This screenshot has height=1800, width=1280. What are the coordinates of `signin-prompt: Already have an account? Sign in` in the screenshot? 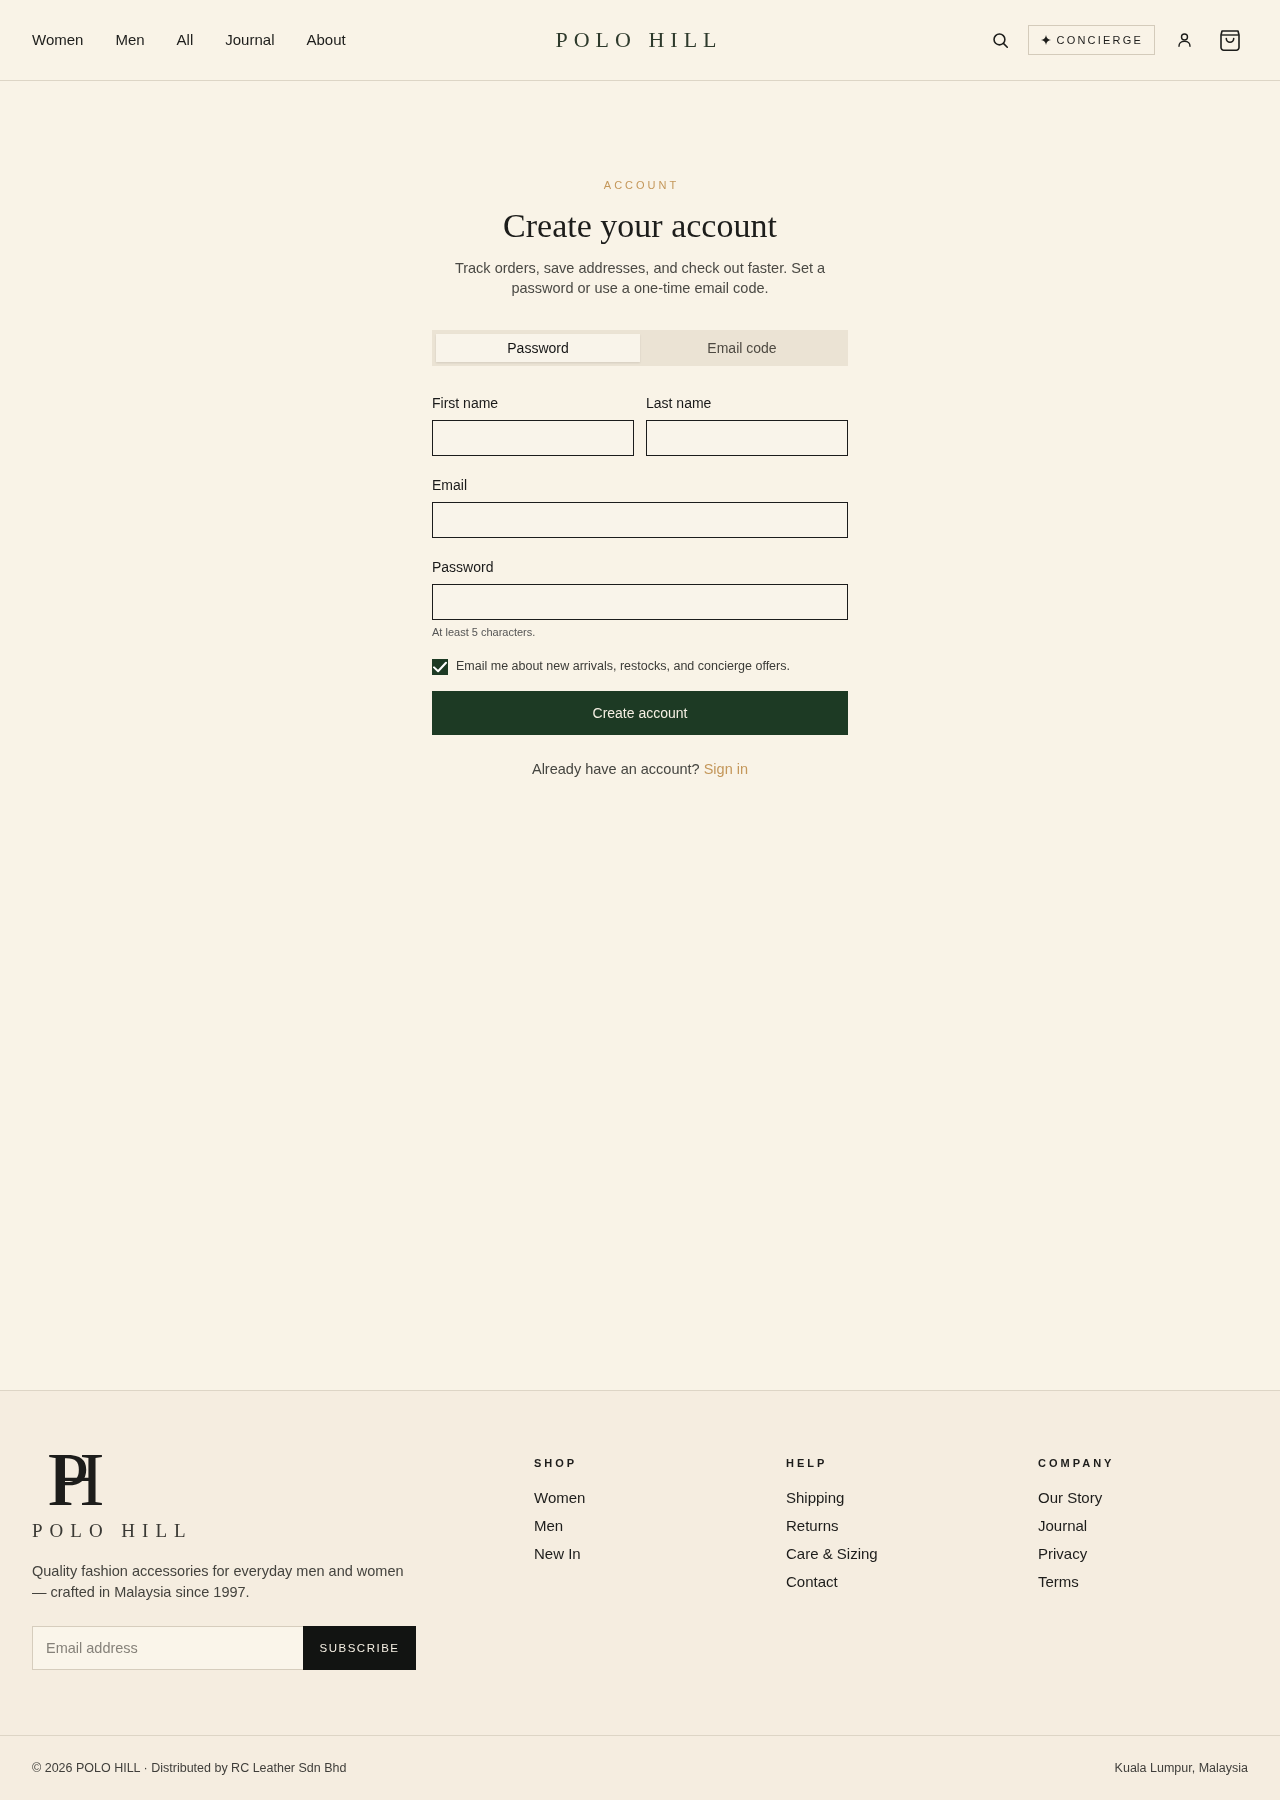 It's located at (639, 769).